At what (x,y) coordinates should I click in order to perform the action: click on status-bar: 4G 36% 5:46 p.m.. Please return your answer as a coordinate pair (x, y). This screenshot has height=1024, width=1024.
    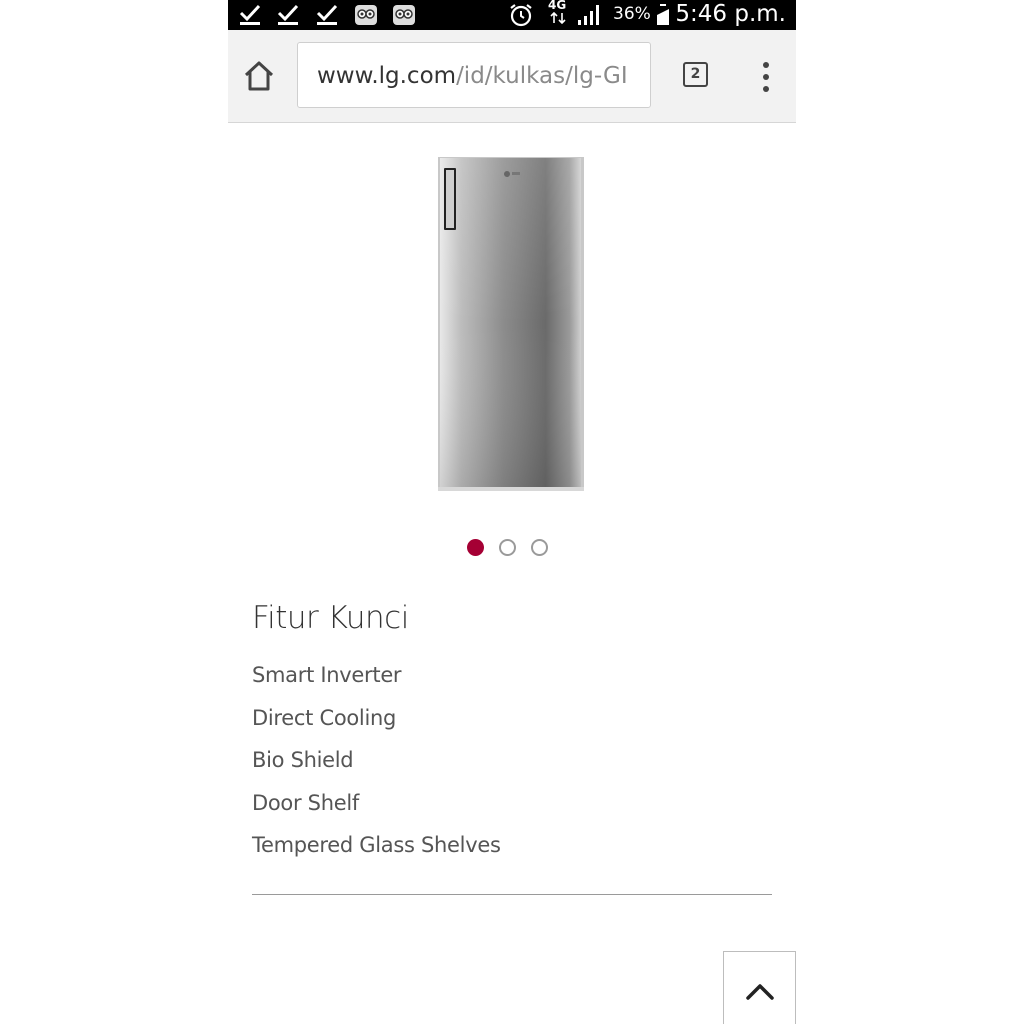
    Looking at the image, I should click on (512, 15).